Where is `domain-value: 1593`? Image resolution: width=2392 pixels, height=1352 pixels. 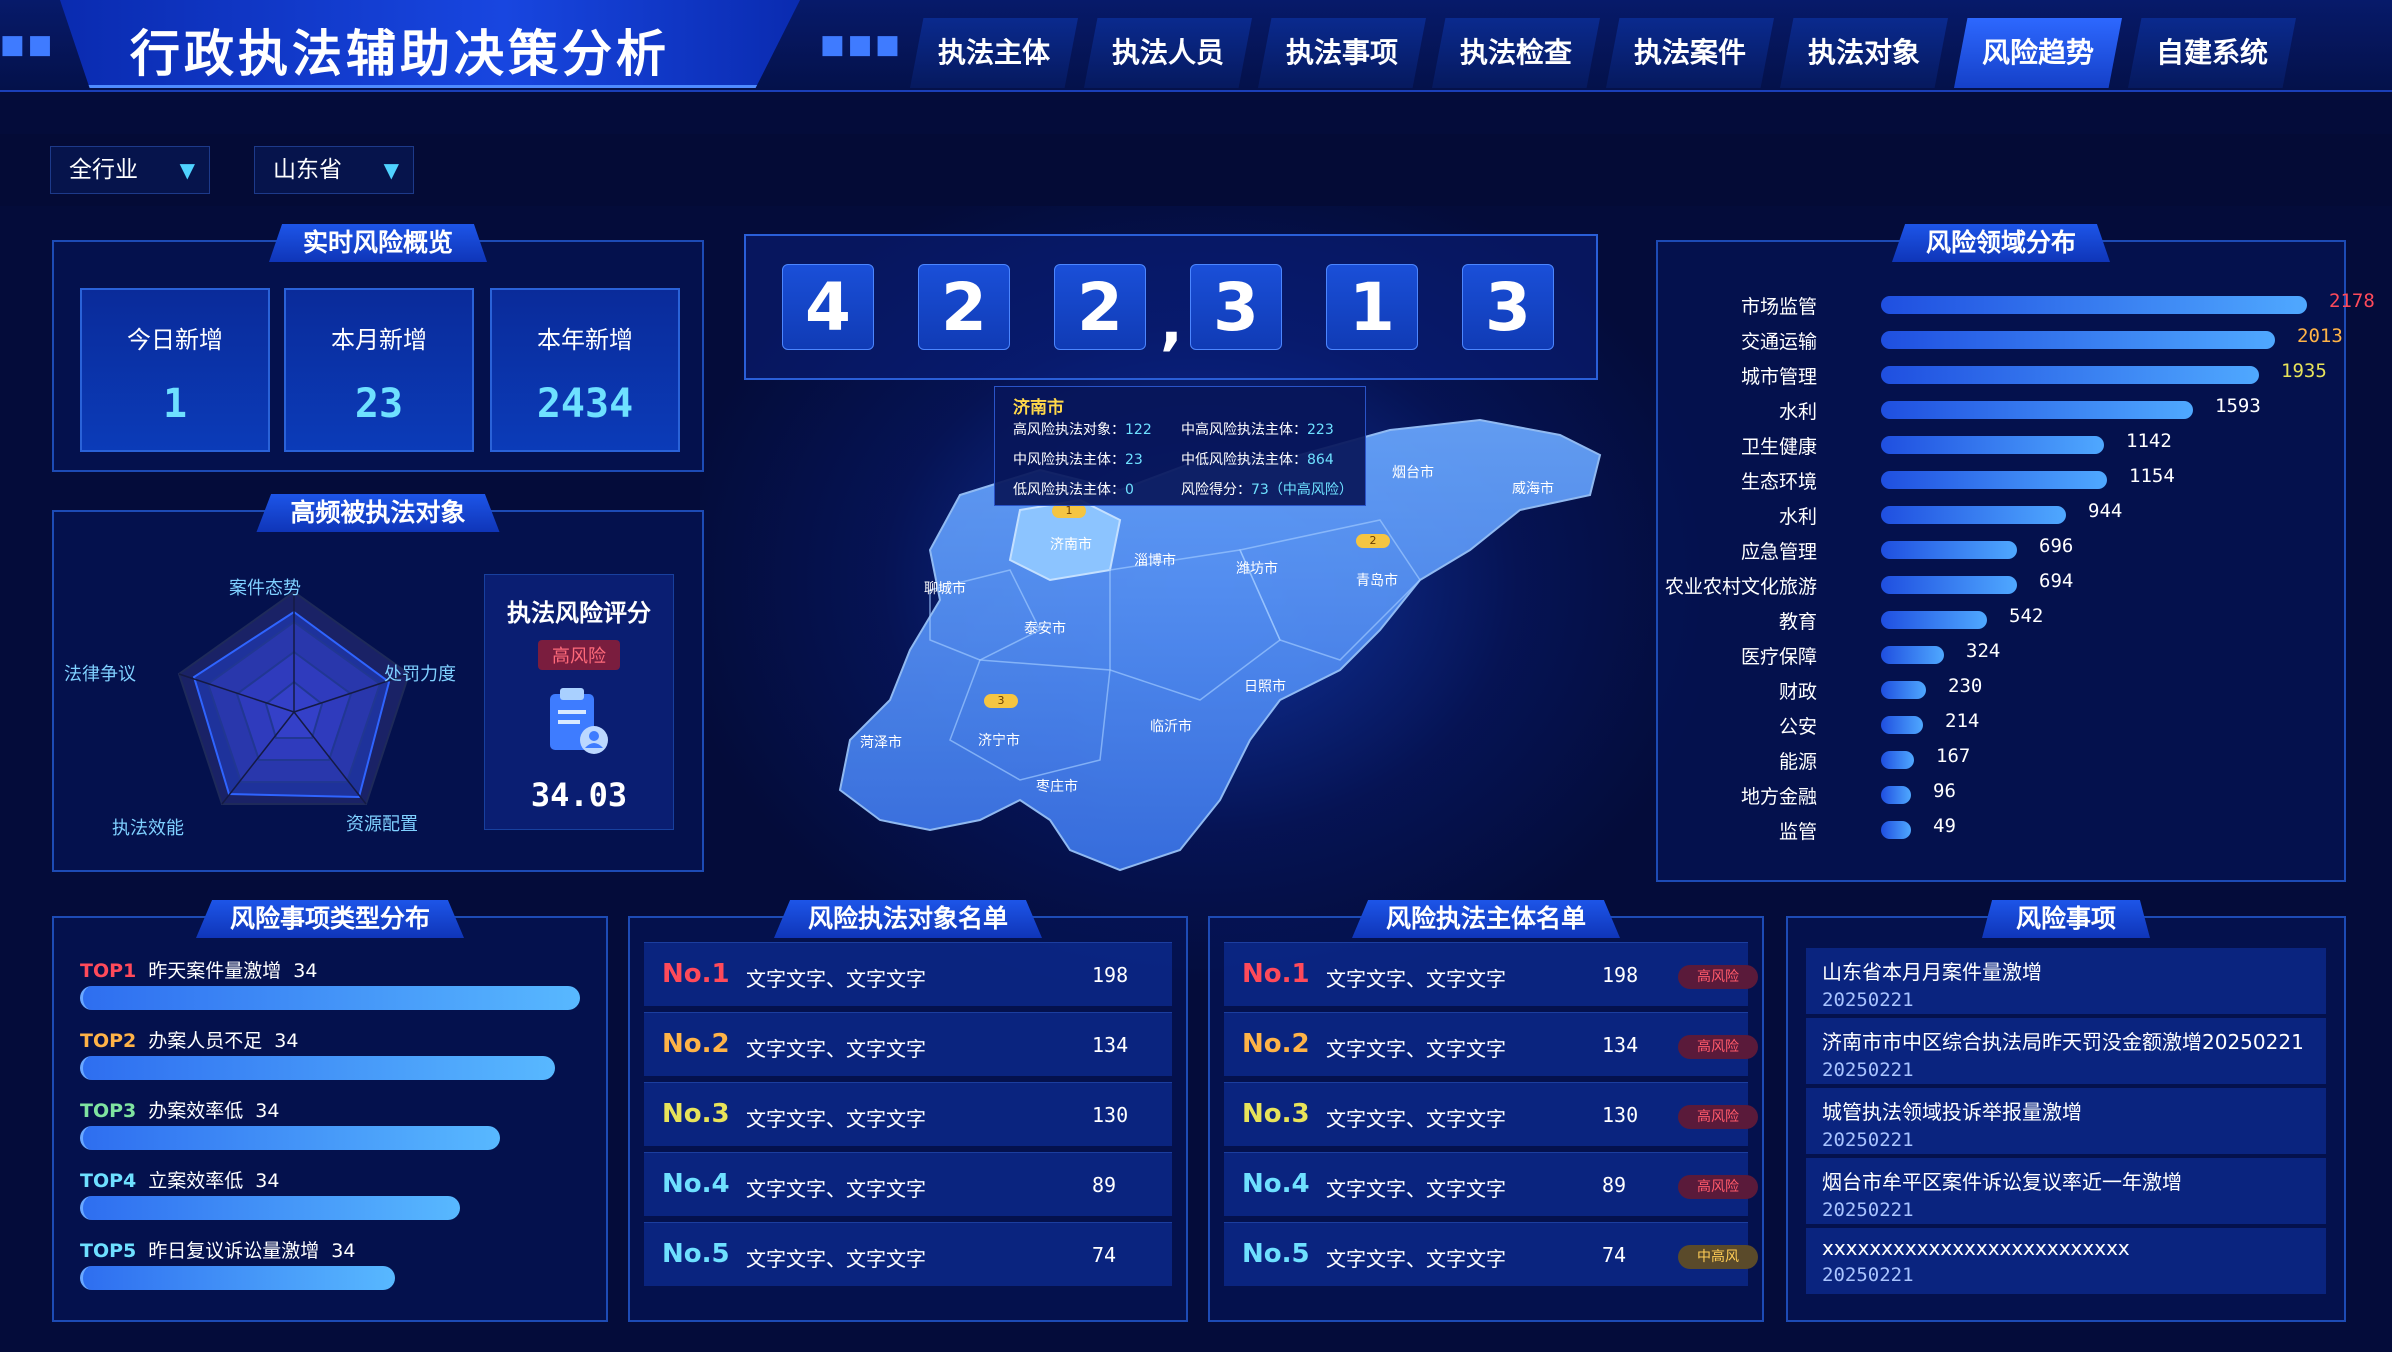 domain-value: 1593 is located at coordinates (2238, 406).